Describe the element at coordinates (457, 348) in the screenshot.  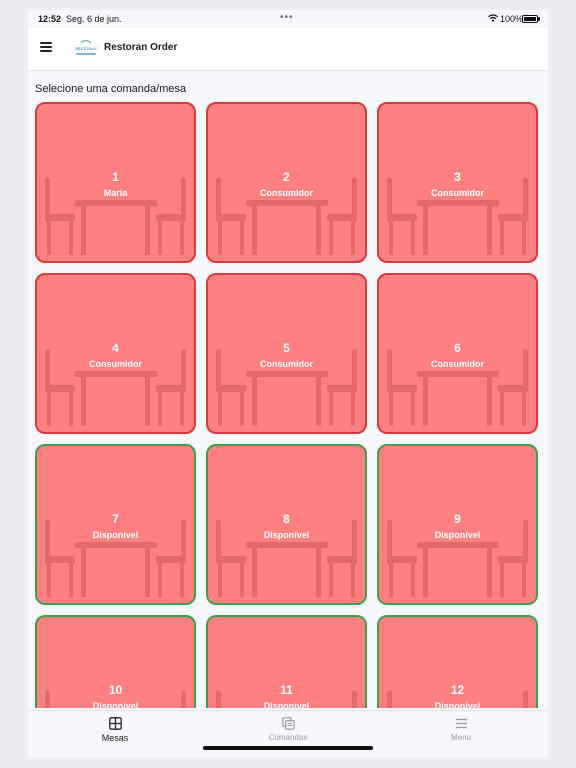
I see `table-number: 6` at that location.